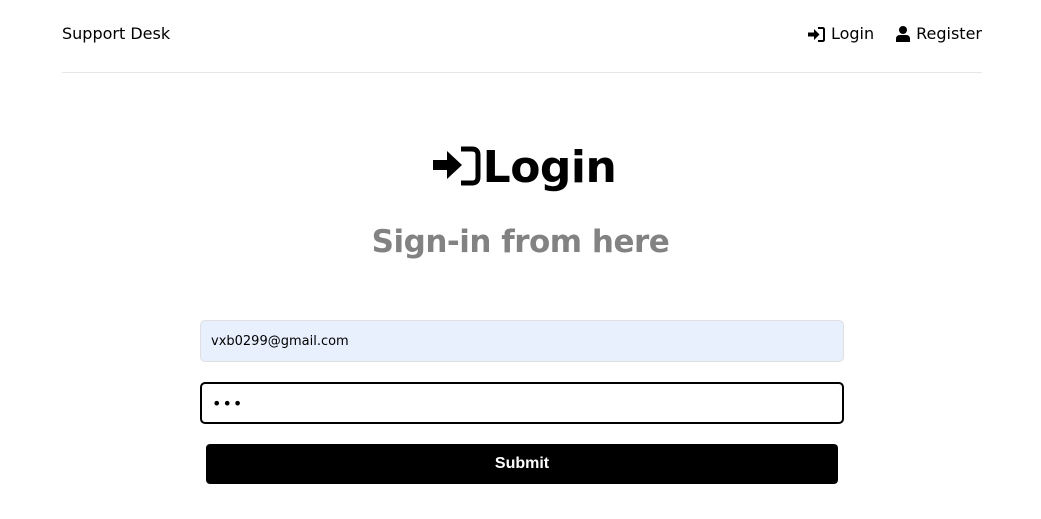 The image size is (1041, 519). I want to click on nav-login-link: Login, so click(841, 34).